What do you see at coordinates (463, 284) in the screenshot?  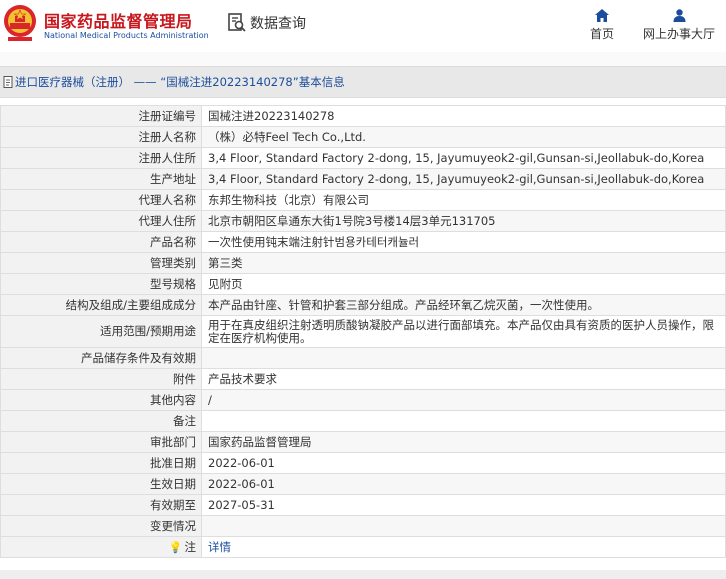 I see `field-value-model-spec: 见附页` at bounding box center [463, 284].